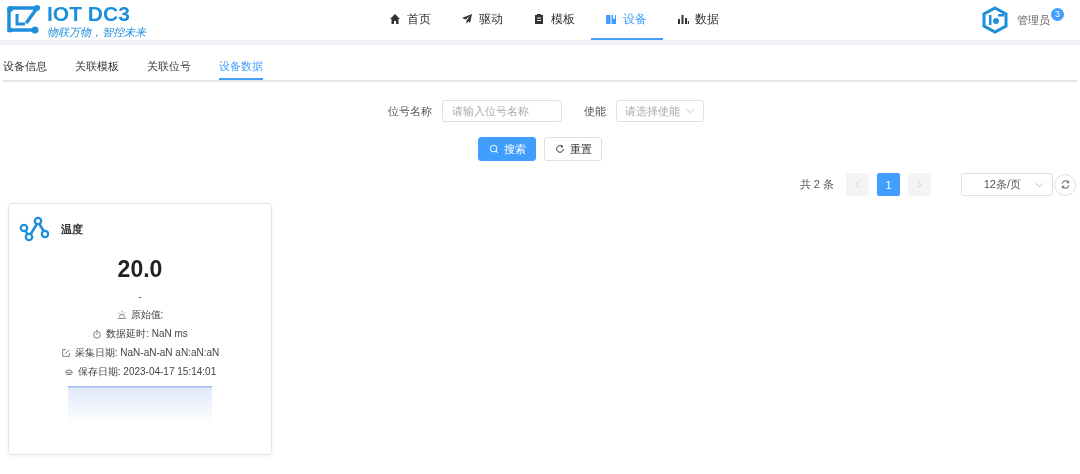 The width and height of the screenshot is (1080, 474). I want to click on chevron-right-icon, so click(919, 184).